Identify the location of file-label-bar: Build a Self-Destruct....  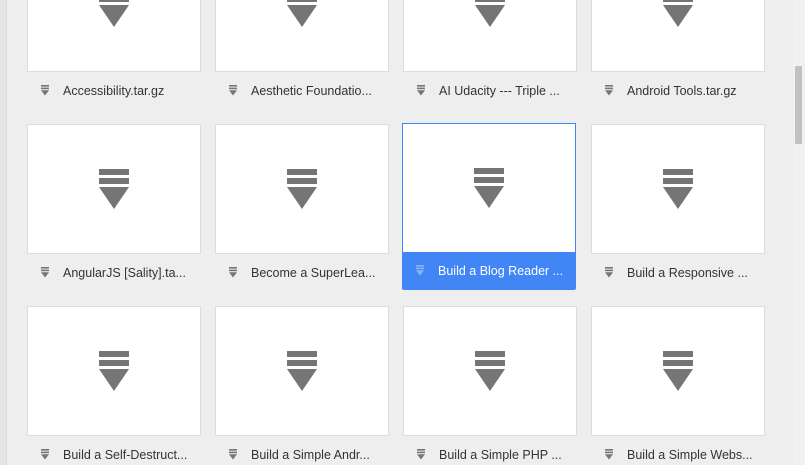
(114, 450).